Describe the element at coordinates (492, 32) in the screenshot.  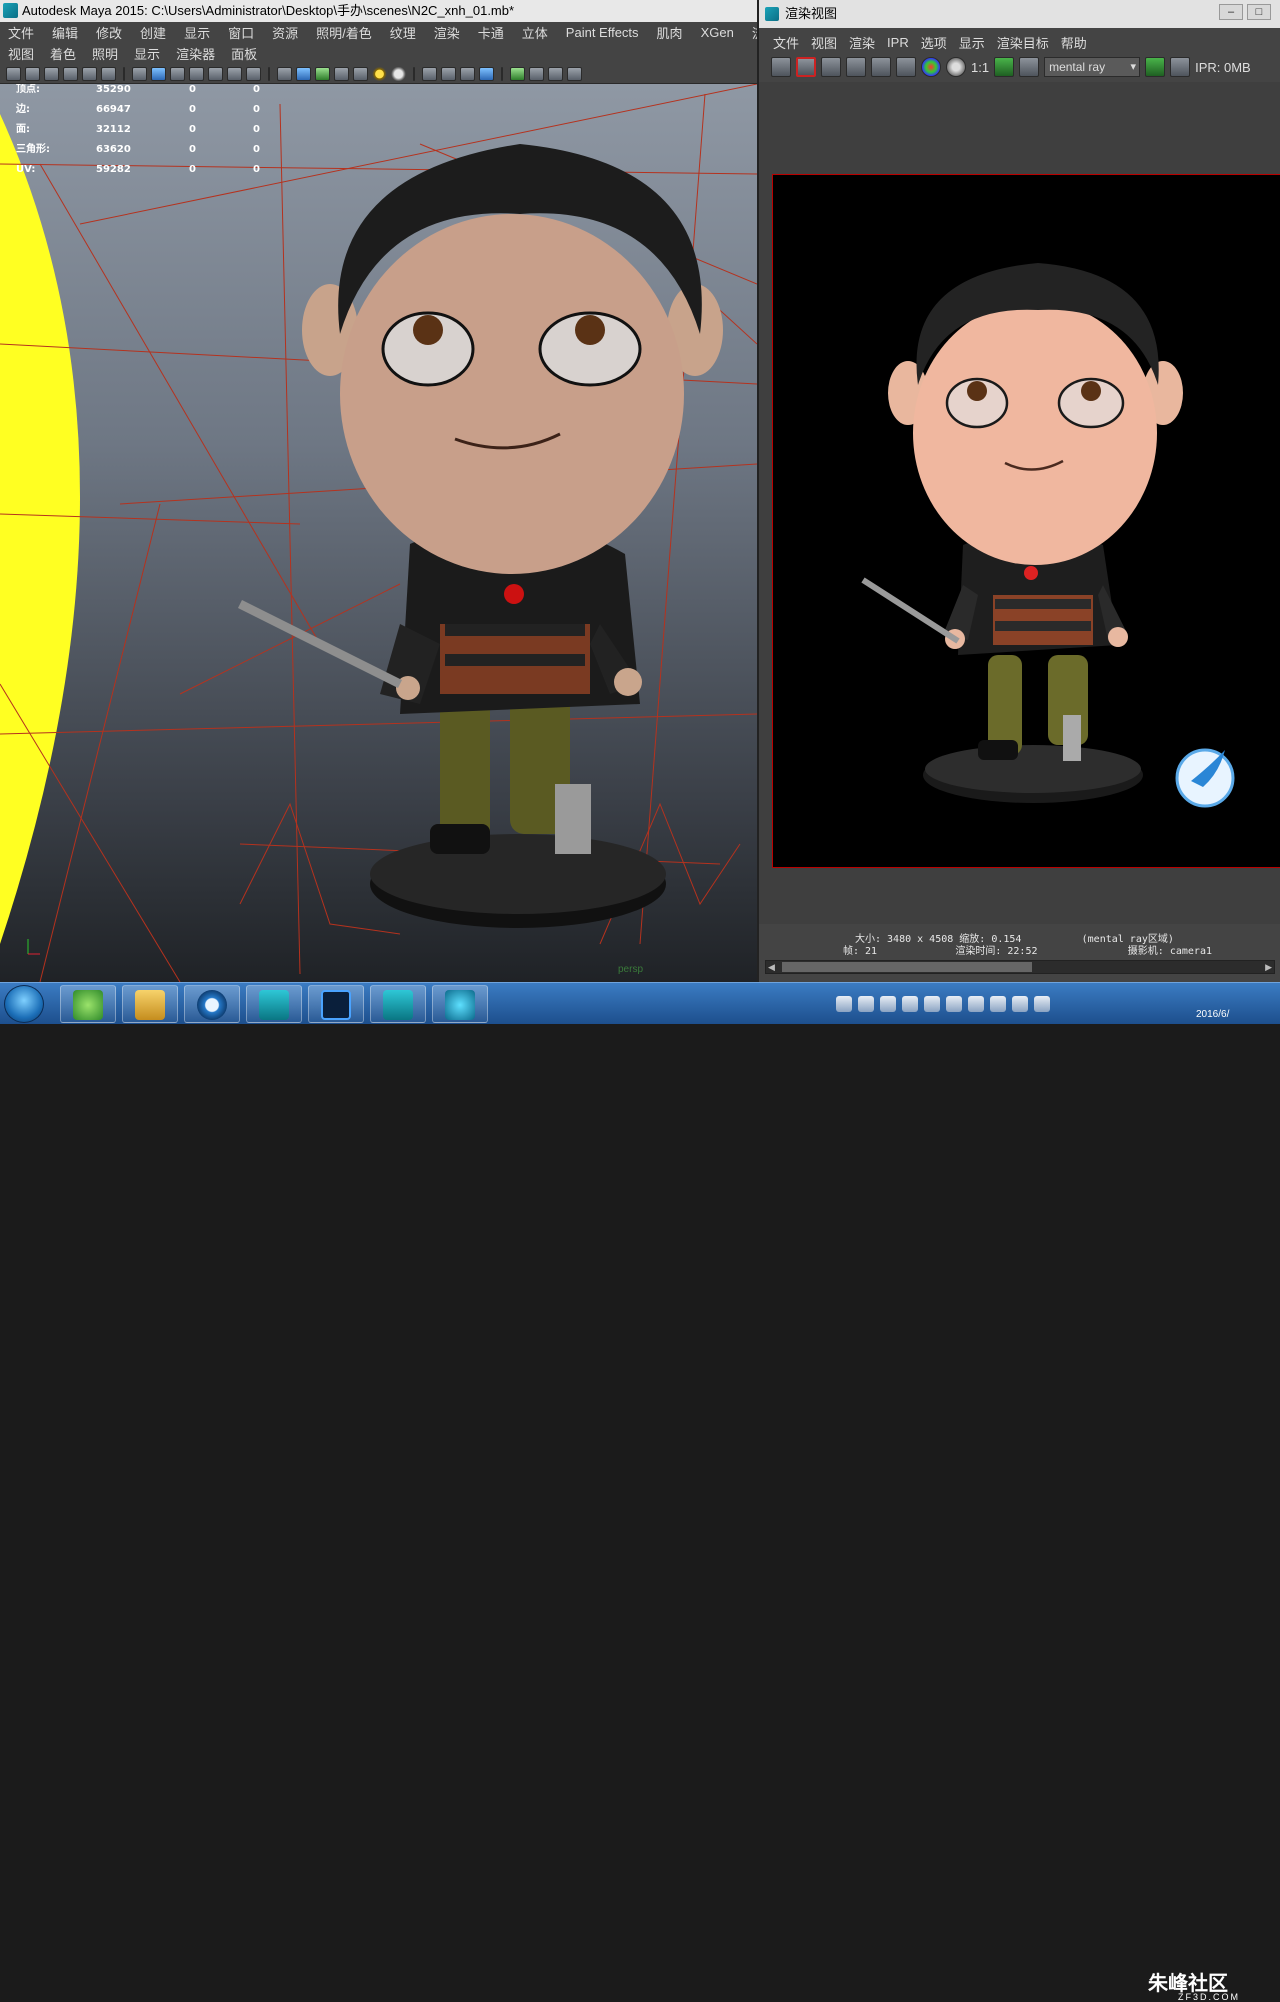
I see `menu-toon: 卡通` at that location.